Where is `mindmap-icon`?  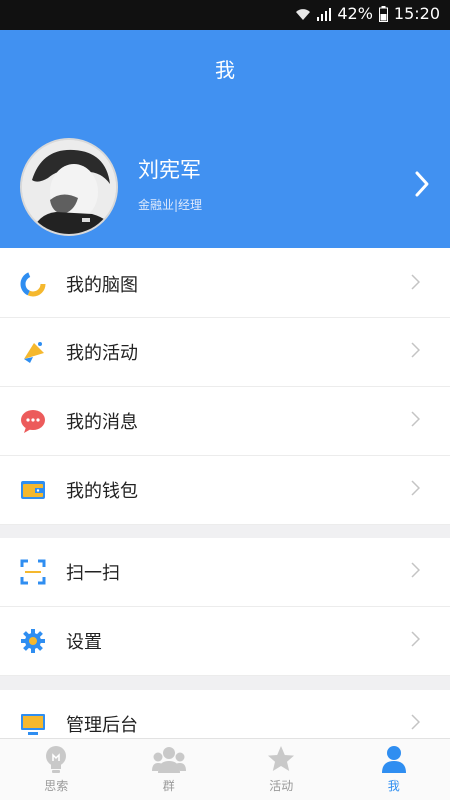 mindmap-icon is located at coordinates (33, 284).